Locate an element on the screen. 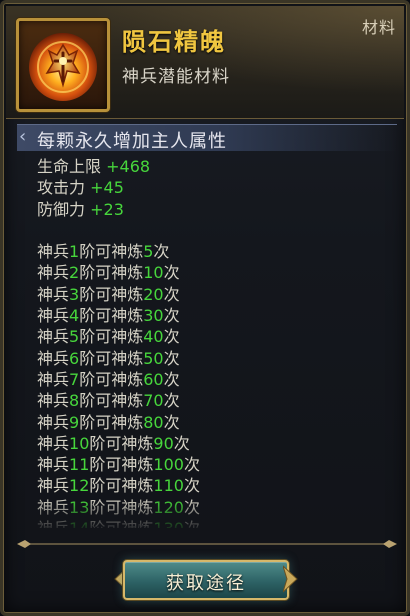  obtain-source-label: 获取途径 is located at coordinates (206, 583).